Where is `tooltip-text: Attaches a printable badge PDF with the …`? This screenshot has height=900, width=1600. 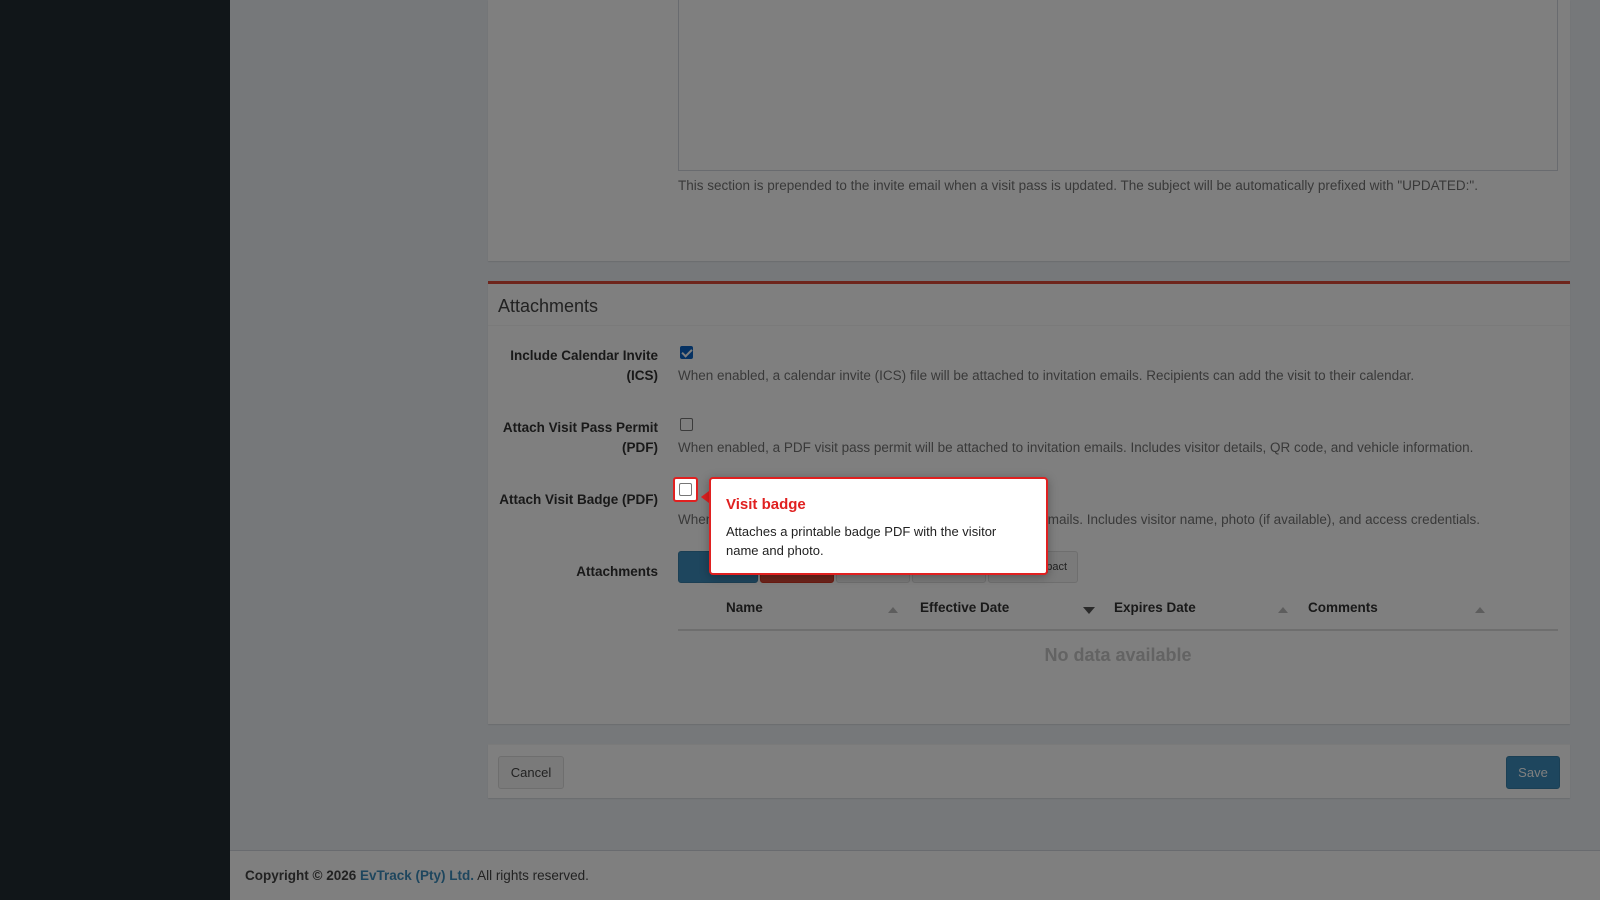
tooltip-text: Attaches a printable badge PDF with the … is located at coordinates (861, 541).